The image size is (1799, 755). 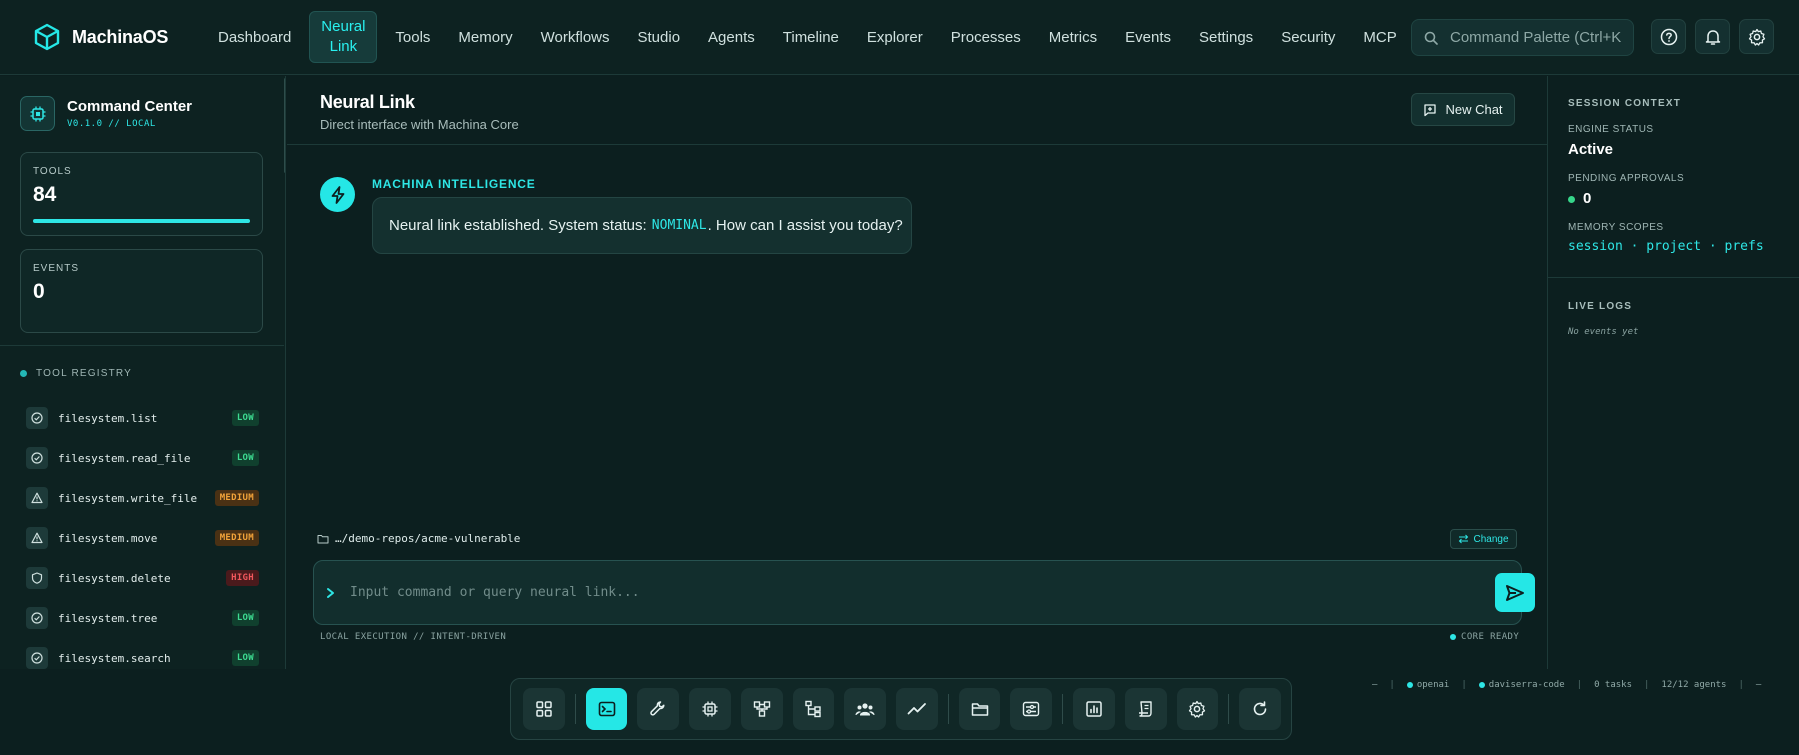 What do you see at coordinates (606, 709) in the screenshot?
I see `dock-neural-link-button` at bounding box center [606, 709].